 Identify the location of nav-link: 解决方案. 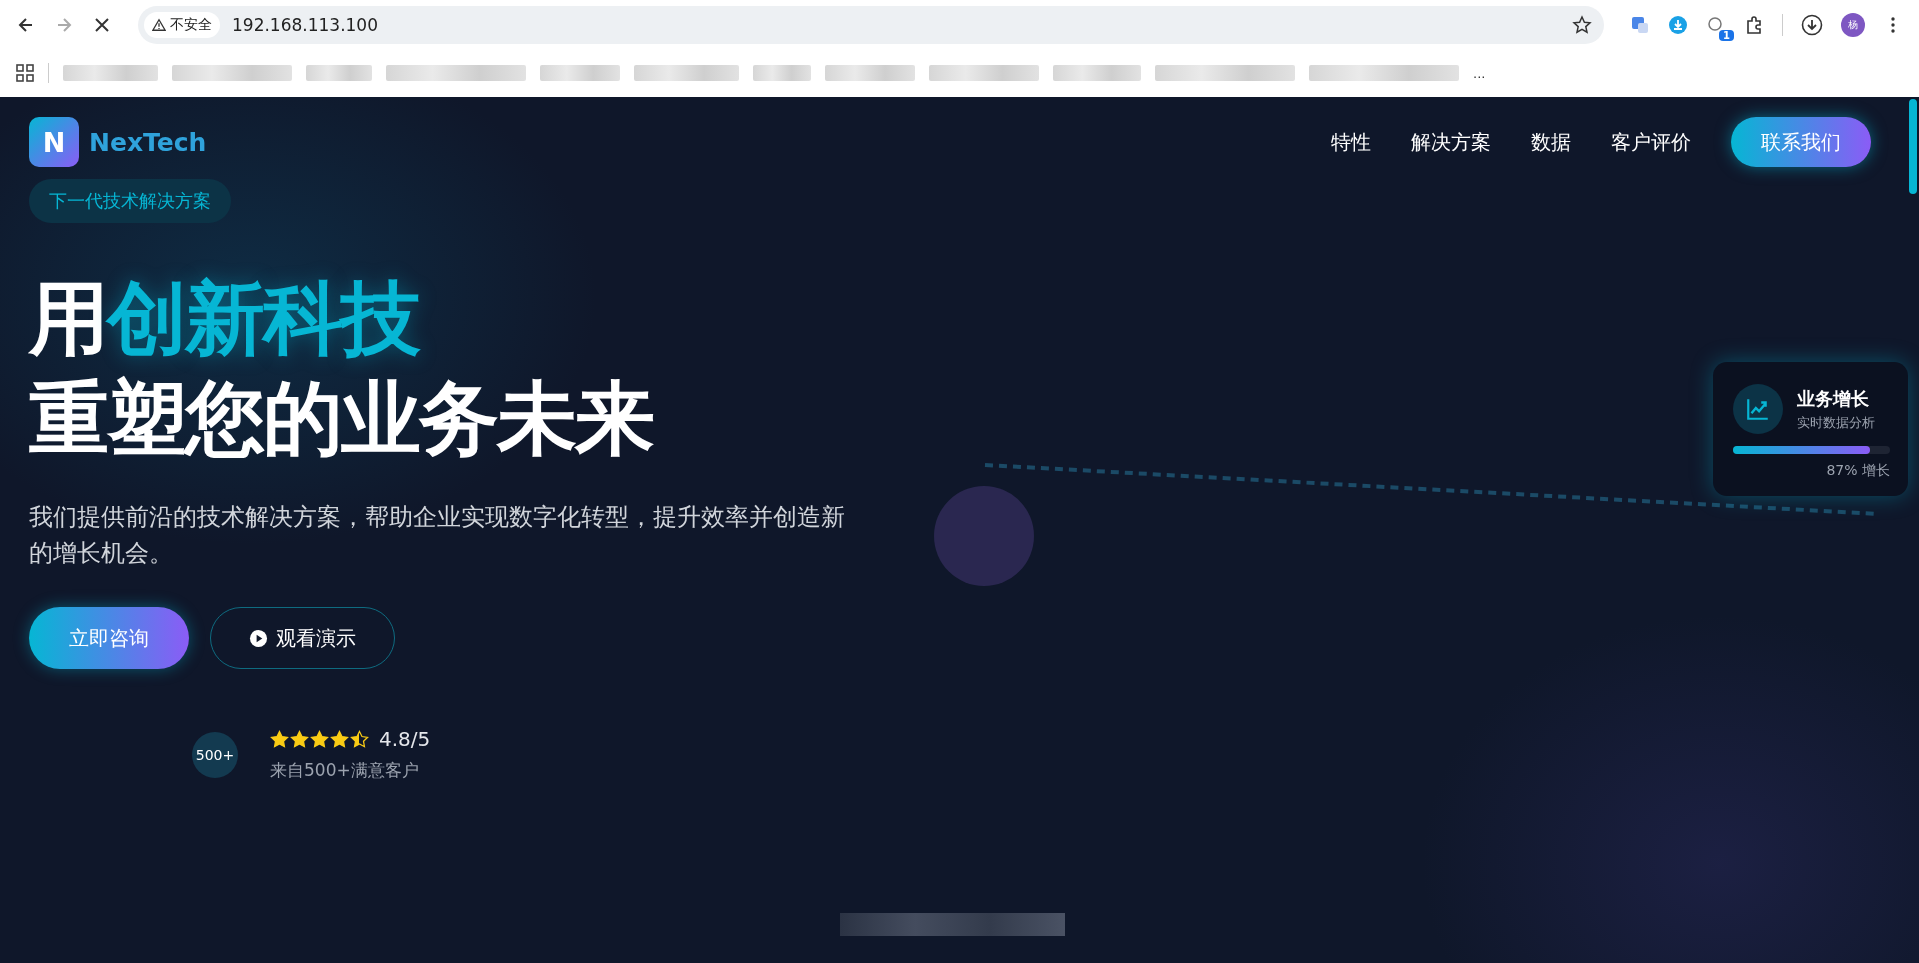
(1451, 142).